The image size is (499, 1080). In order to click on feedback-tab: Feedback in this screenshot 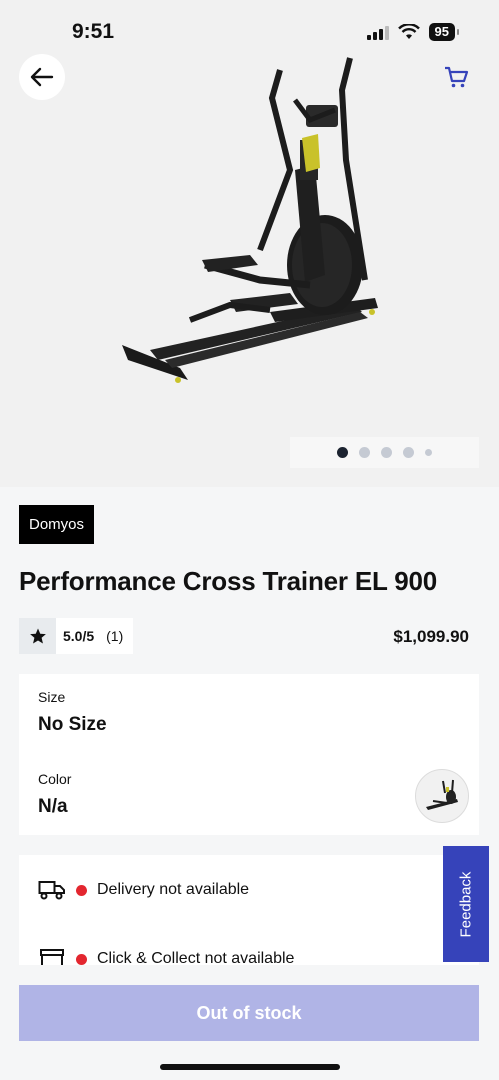, I will do `click(466, 904)`.